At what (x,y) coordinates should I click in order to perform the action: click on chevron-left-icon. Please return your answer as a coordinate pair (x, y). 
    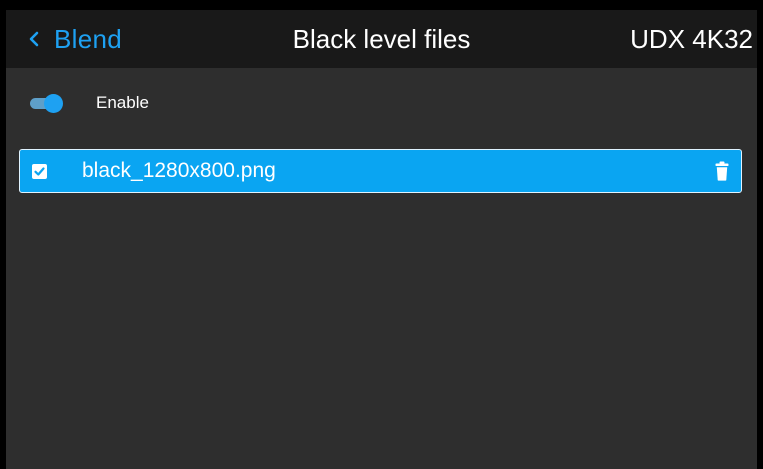
    Looking at the image, I should click on (34, 39).